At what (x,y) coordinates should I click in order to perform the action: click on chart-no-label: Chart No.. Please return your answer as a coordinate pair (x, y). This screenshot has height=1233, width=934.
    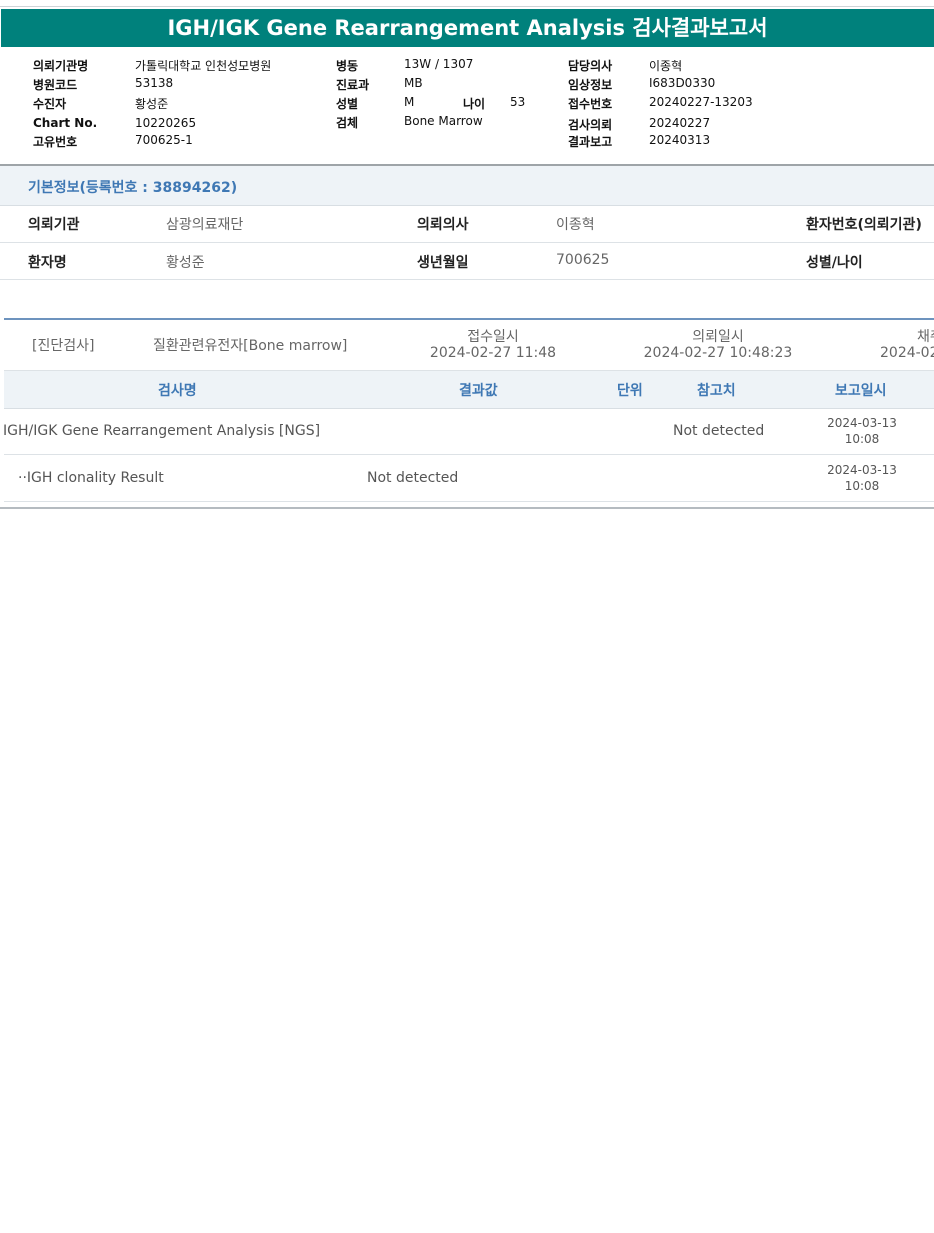
    Looking at the image, I should click on (65, 123).